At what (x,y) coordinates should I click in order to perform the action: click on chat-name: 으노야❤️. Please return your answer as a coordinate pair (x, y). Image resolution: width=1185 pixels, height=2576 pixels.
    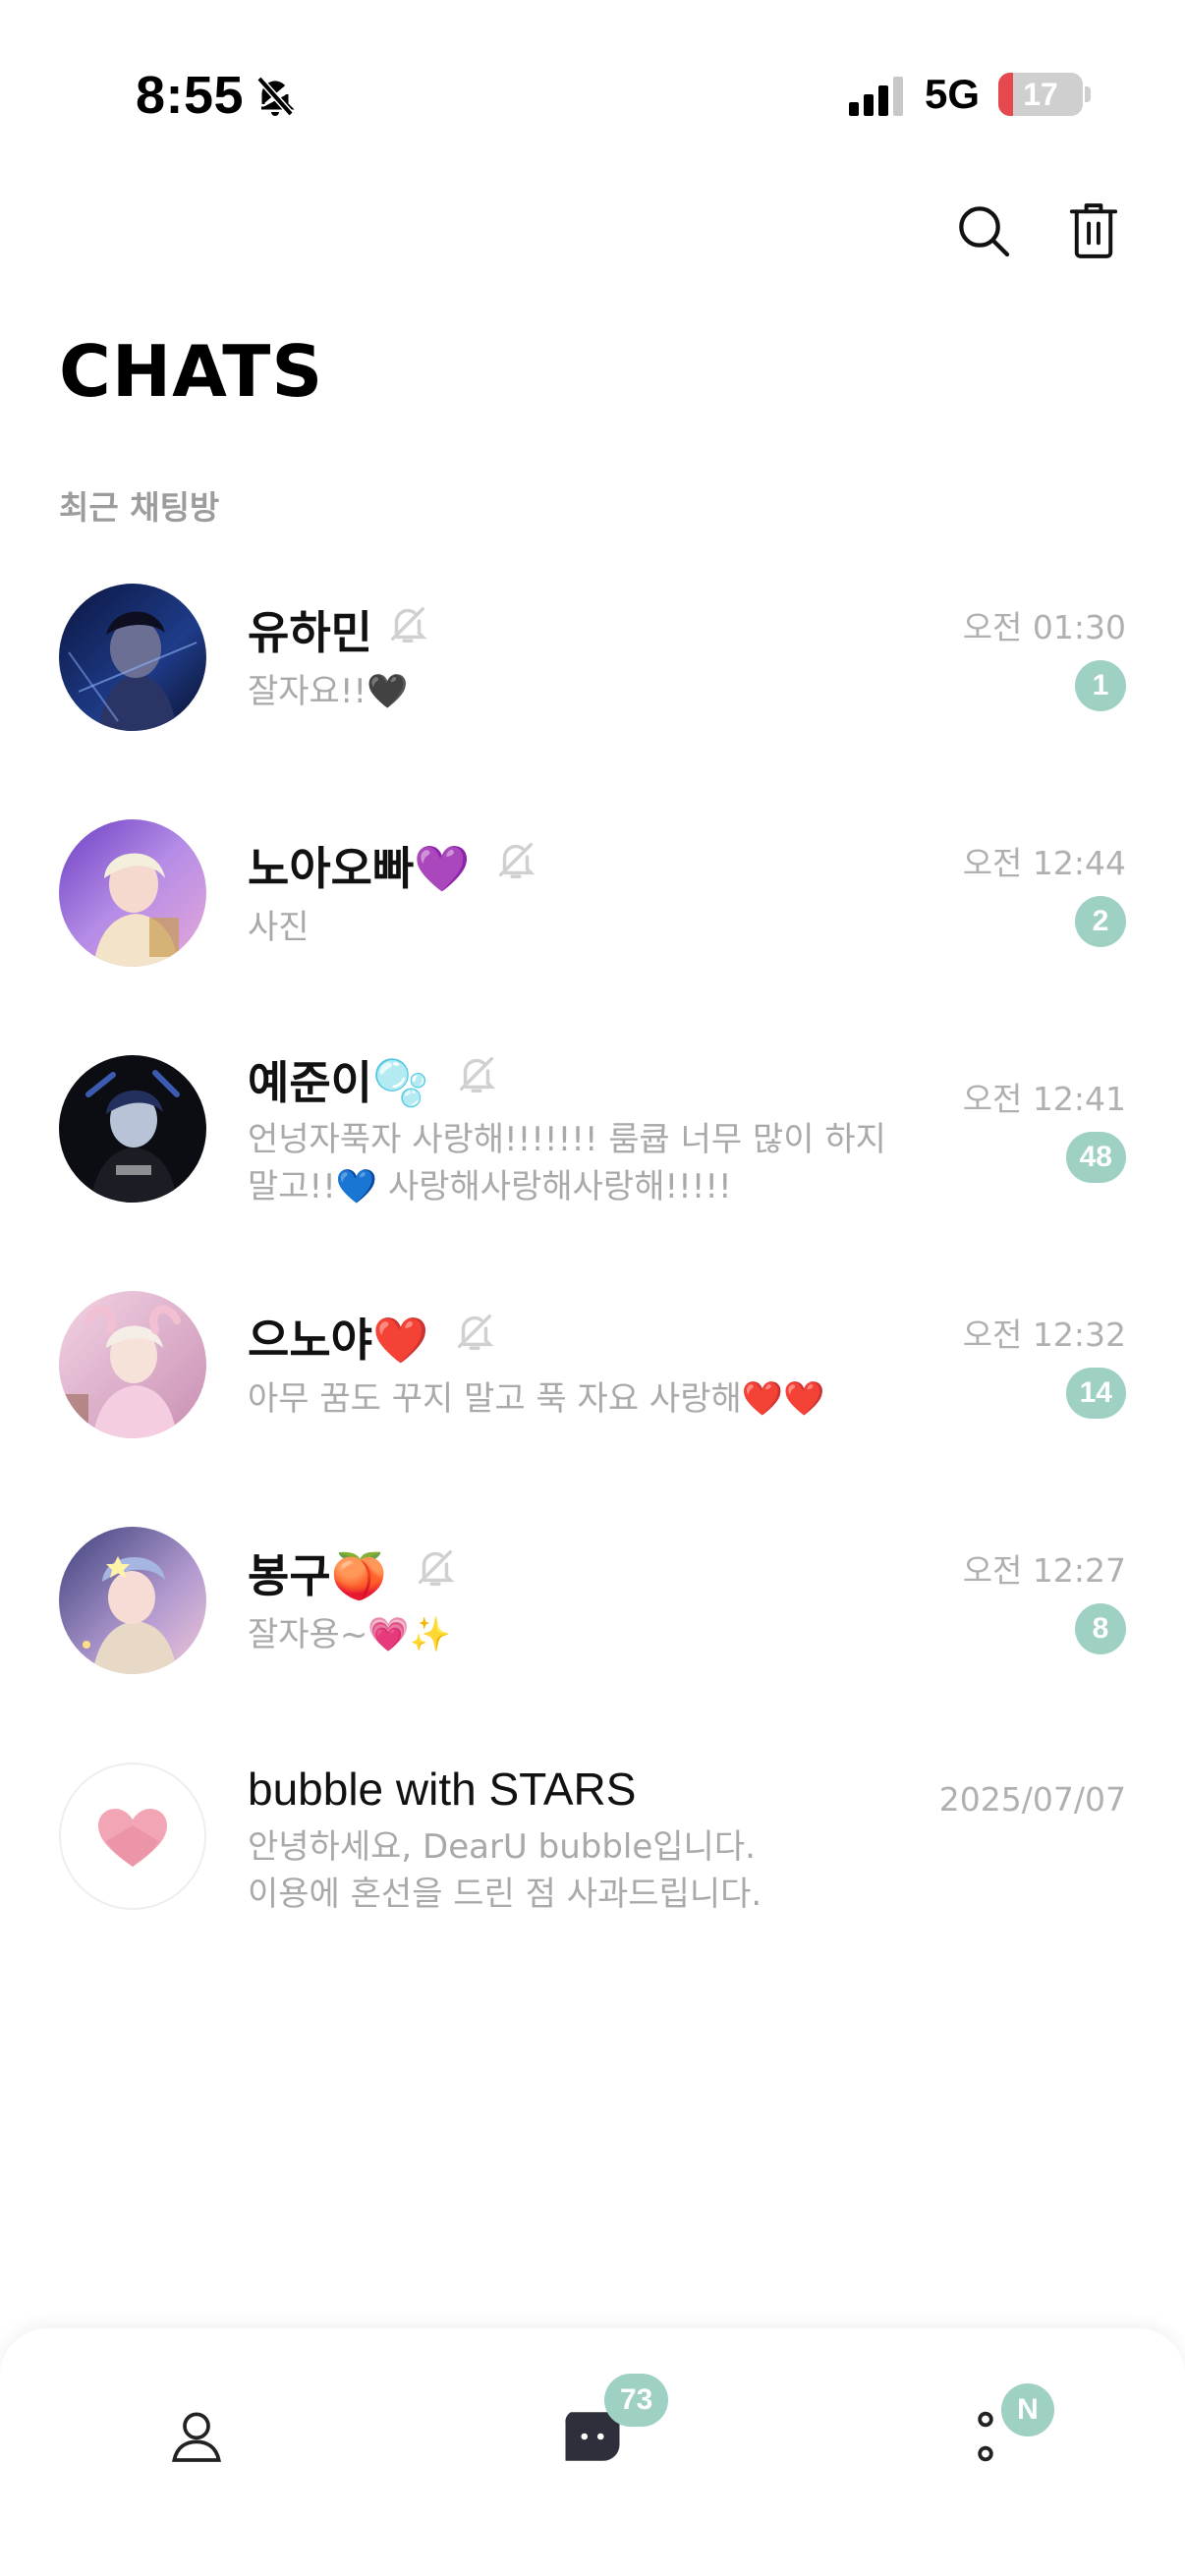
    Looking at the image, I should click on (339, 1340).